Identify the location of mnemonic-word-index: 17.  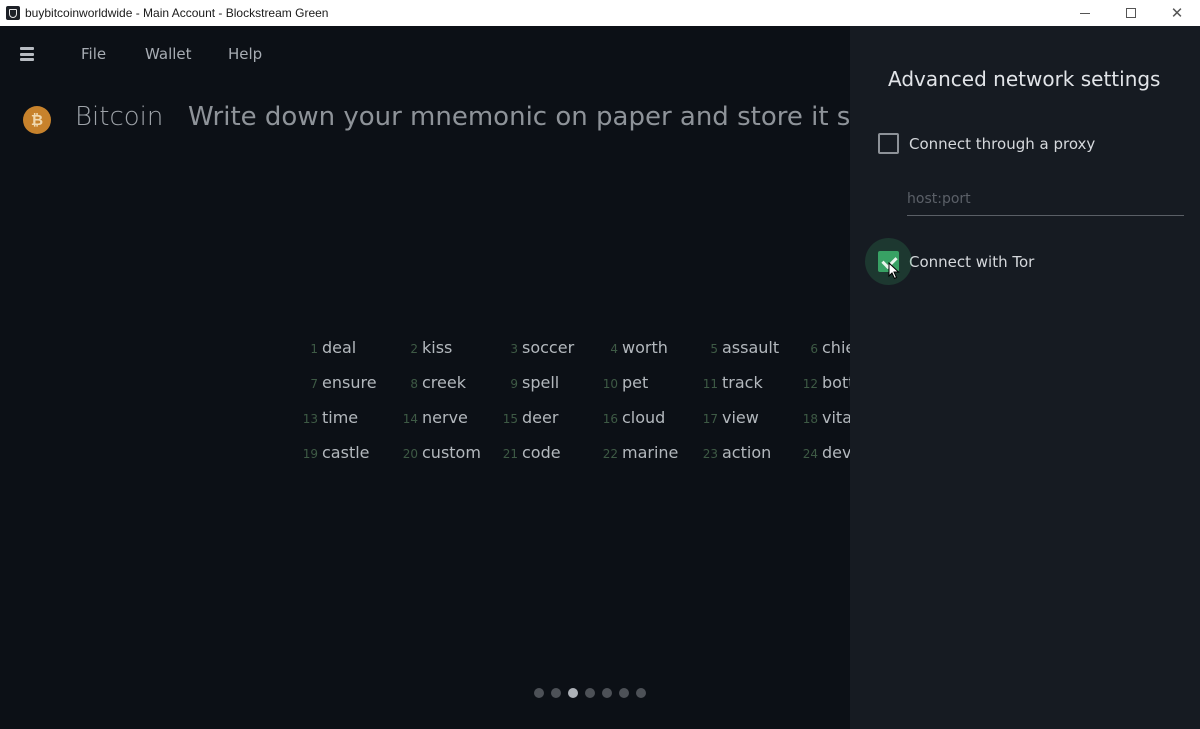
(710, 419).